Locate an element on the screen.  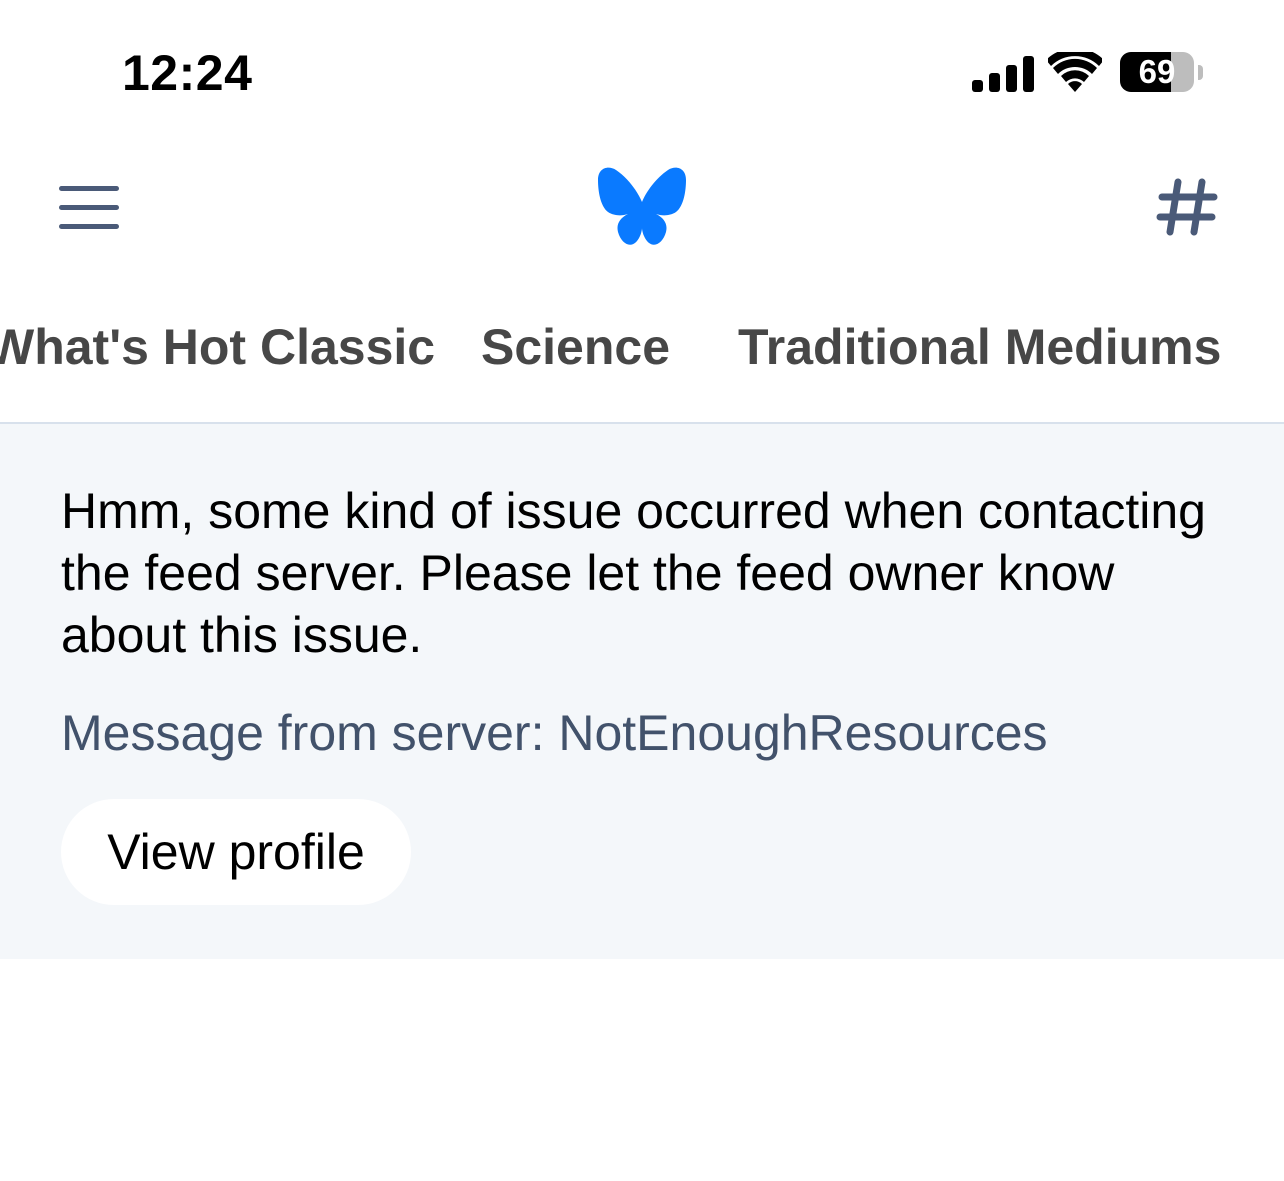
tab-traditional-mediums: Traditional Mediums is located at coordinates (979, 347).